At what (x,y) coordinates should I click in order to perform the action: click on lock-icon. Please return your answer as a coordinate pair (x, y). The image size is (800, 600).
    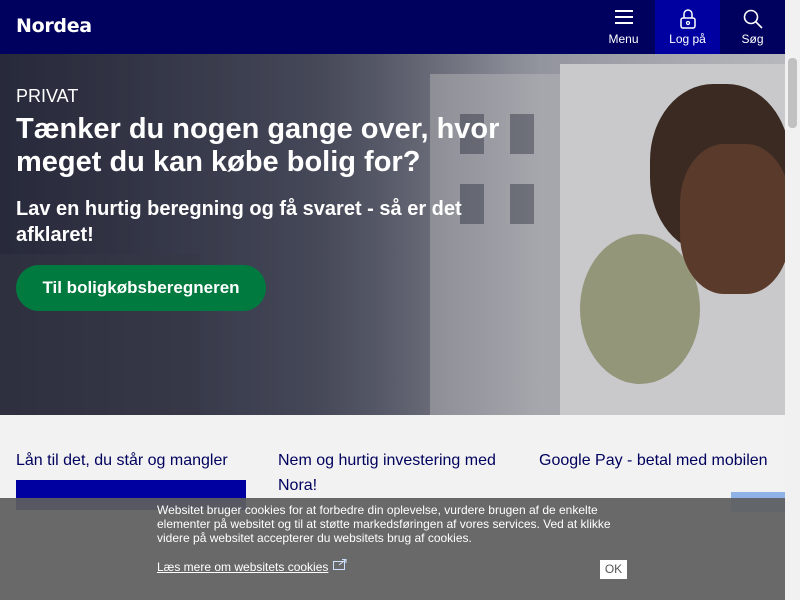
    Looking at the image, I should click on (687, 19).